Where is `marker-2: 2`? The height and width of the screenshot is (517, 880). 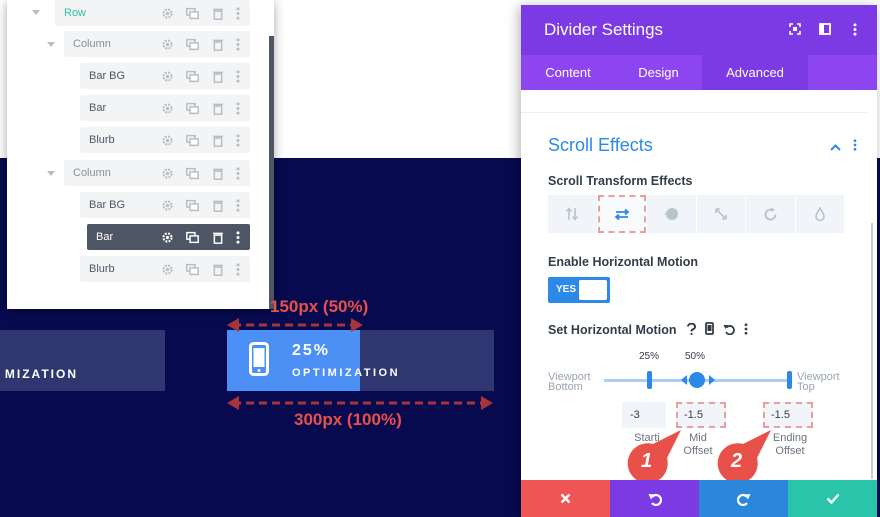 marker-2: 2 is located at coordinates (741, 455).